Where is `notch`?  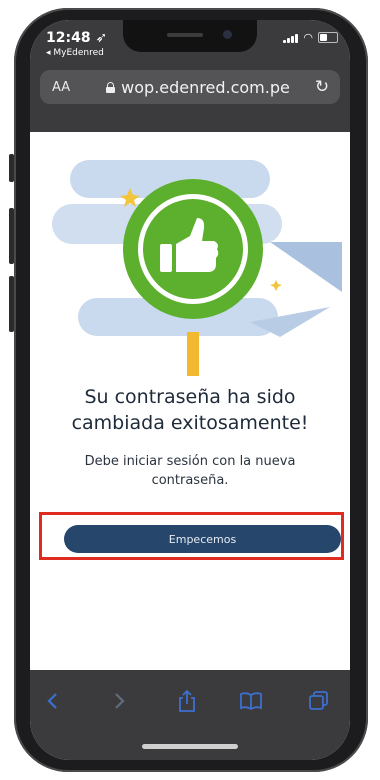 notch is located at coordinates (190, 36).